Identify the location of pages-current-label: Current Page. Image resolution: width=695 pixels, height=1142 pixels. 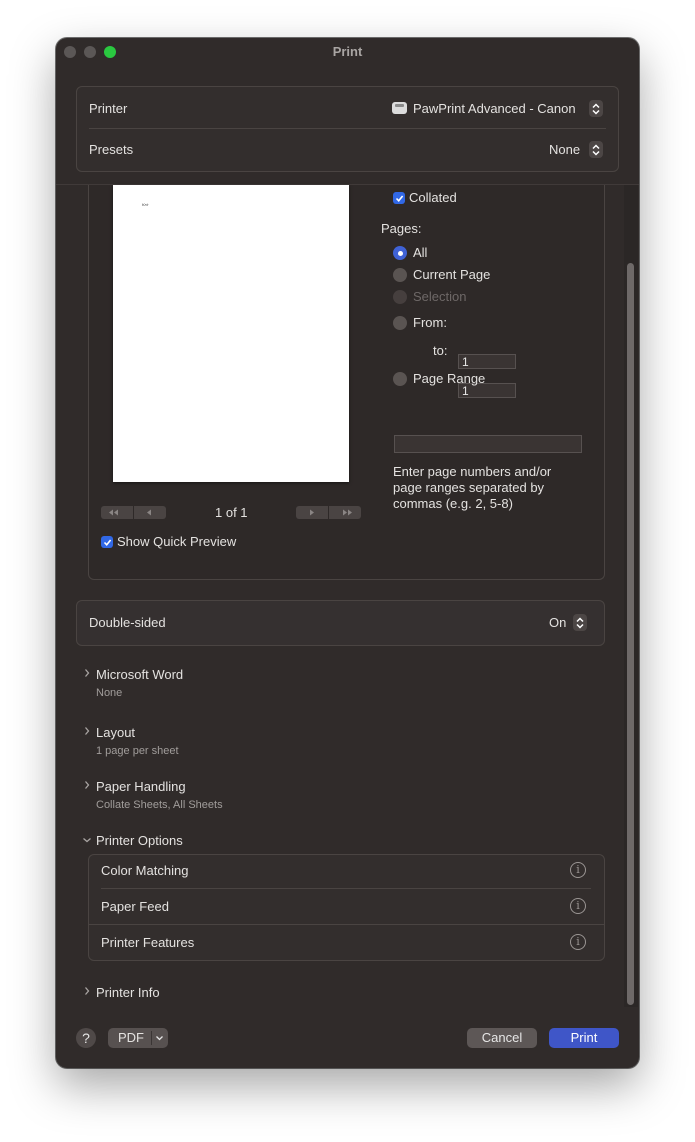
(452, 274).